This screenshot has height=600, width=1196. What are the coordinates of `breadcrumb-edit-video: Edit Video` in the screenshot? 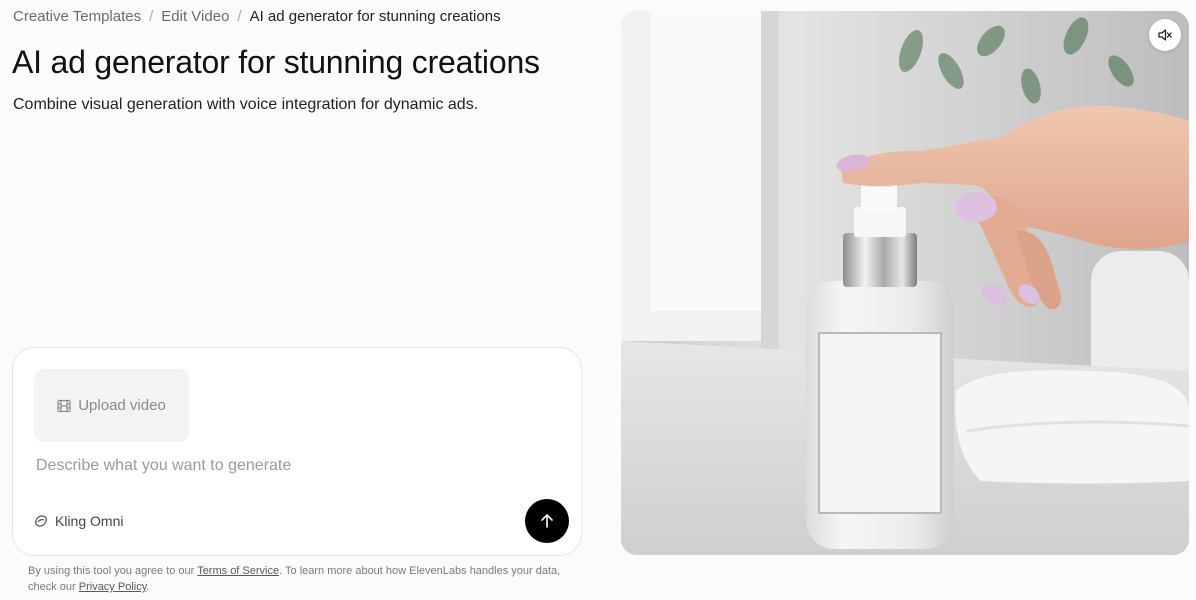 It's located at (195, 17).